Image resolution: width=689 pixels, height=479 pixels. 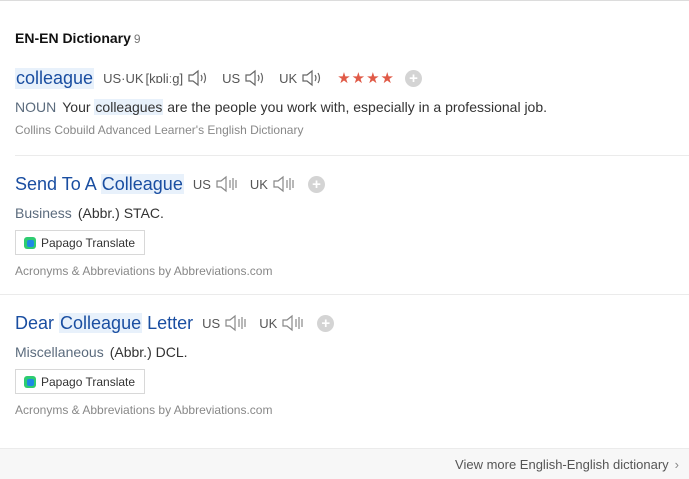 What do you see at coordinates (43, 213) in the screenshot?
I see `category: Business` at bounding box center [43, 213].